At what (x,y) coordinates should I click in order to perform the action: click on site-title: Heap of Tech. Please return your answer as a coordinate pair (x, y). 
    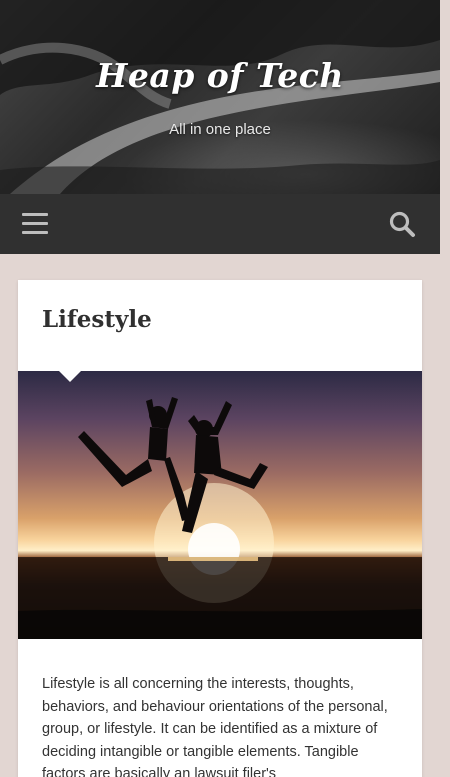
    Looking at the image, I should click on (220, 75).